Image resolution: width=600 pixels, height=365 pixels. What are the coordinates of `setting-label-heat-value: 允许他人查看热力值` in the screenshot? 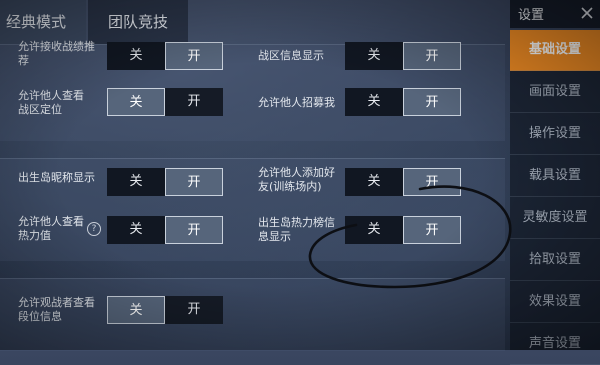 It's located at (51, 228).